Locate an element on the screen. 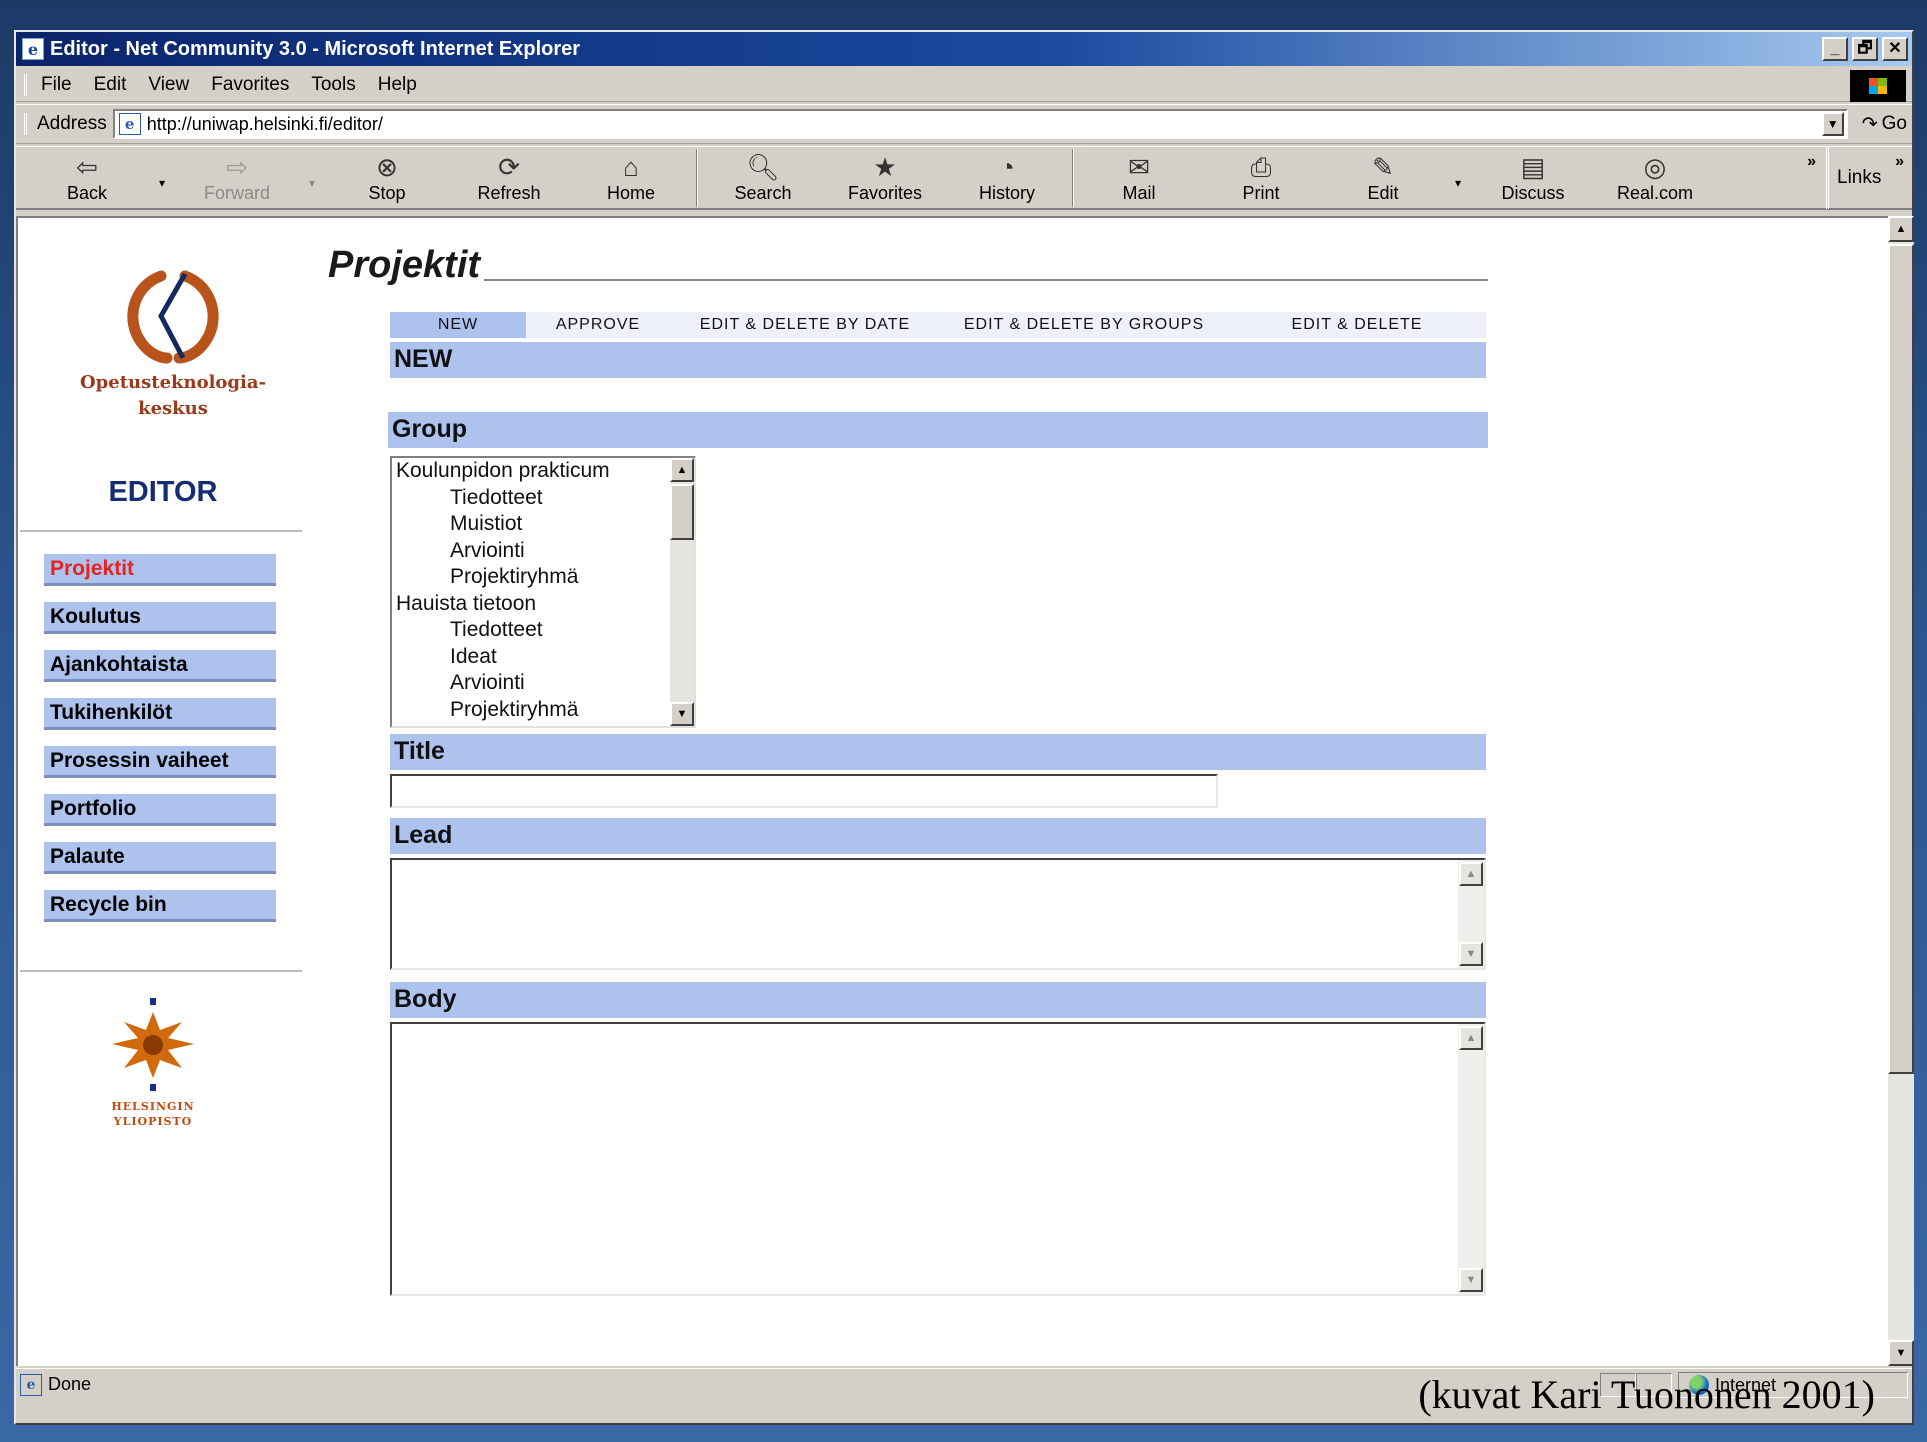  menu-help: Help is located at coordinates (397, 85).